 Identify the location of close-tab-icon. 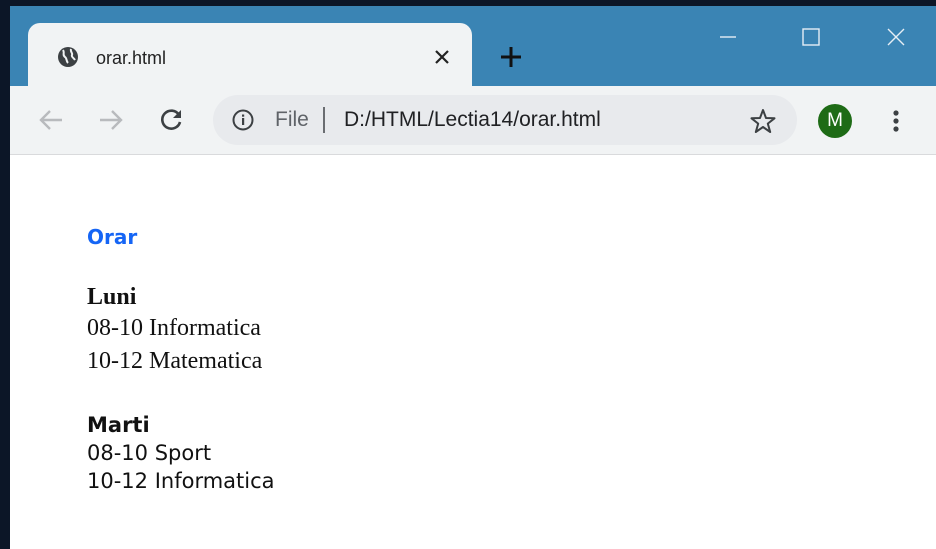
(442, 57).